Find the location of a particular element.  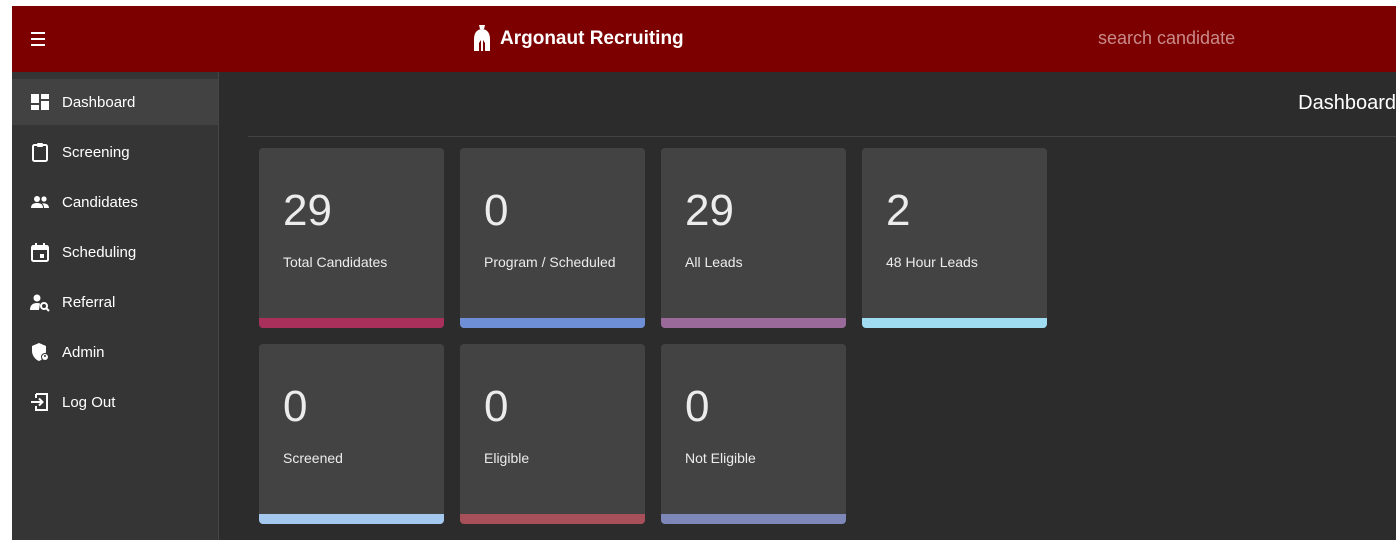

stat-card-48-hour-leads: 2 48 Hour Leads is located at coordinates (954, 238).